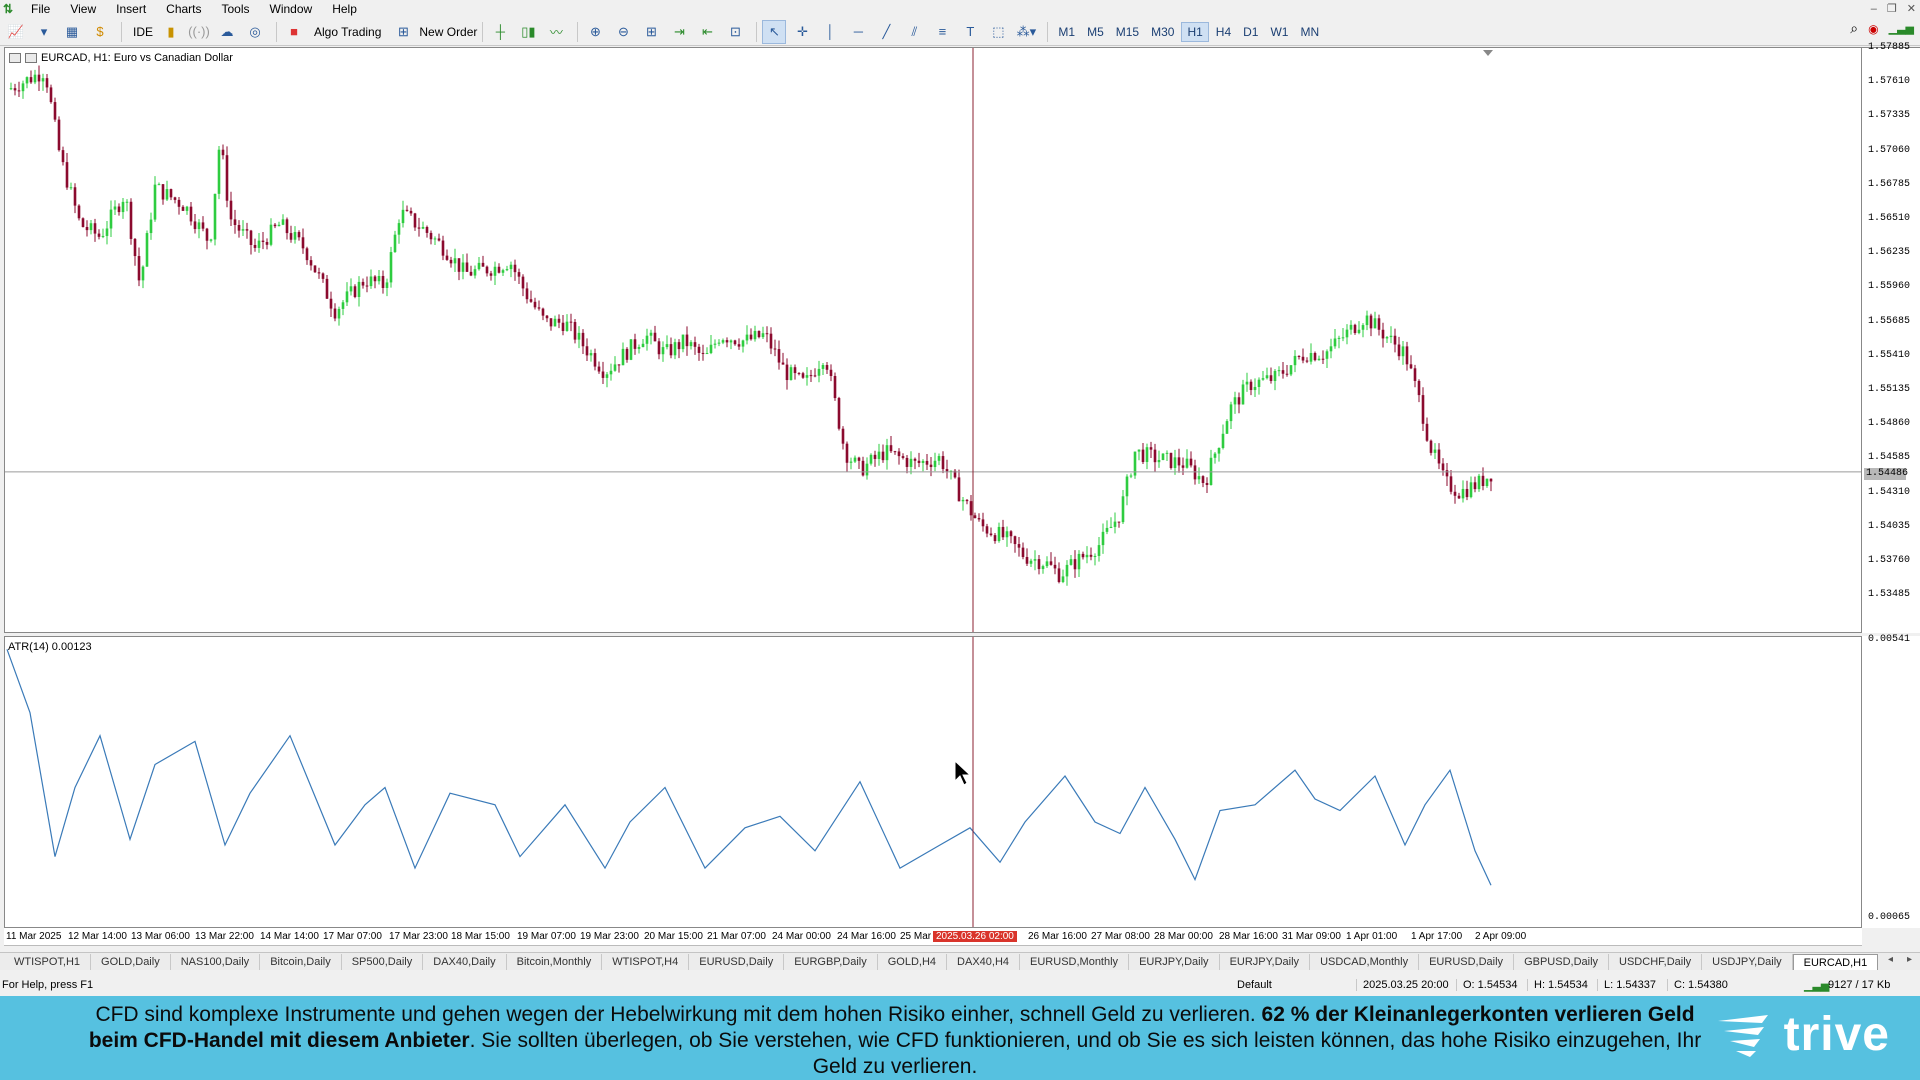  Describe the element at coordinates (1909, 959) in the screenshot. I see `tab-right-icon: ▸` at that location.